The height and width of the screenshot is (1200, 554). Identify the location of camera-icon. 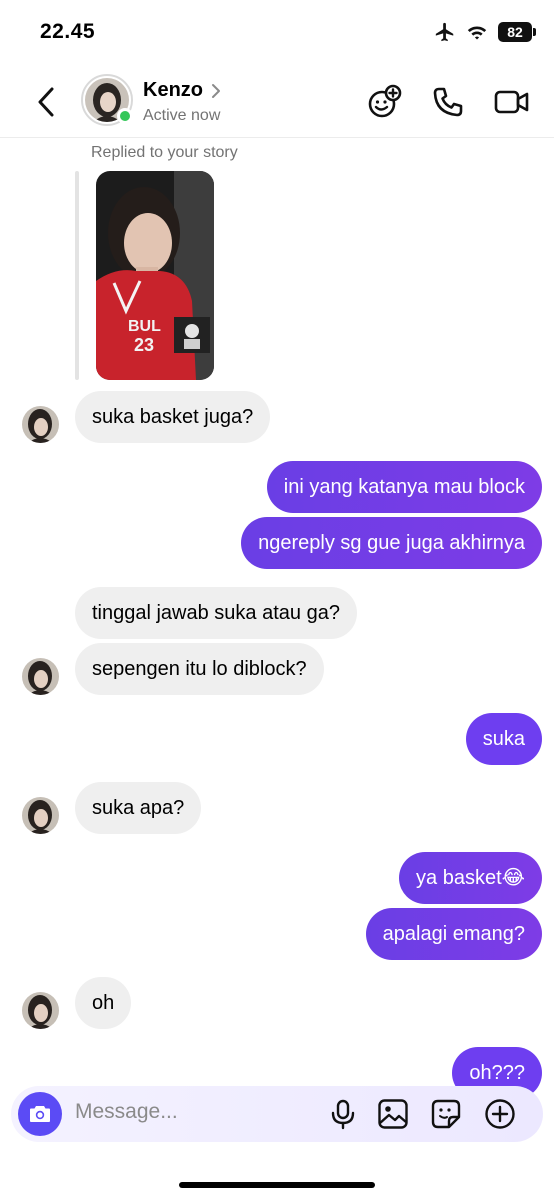
(40, 1114).